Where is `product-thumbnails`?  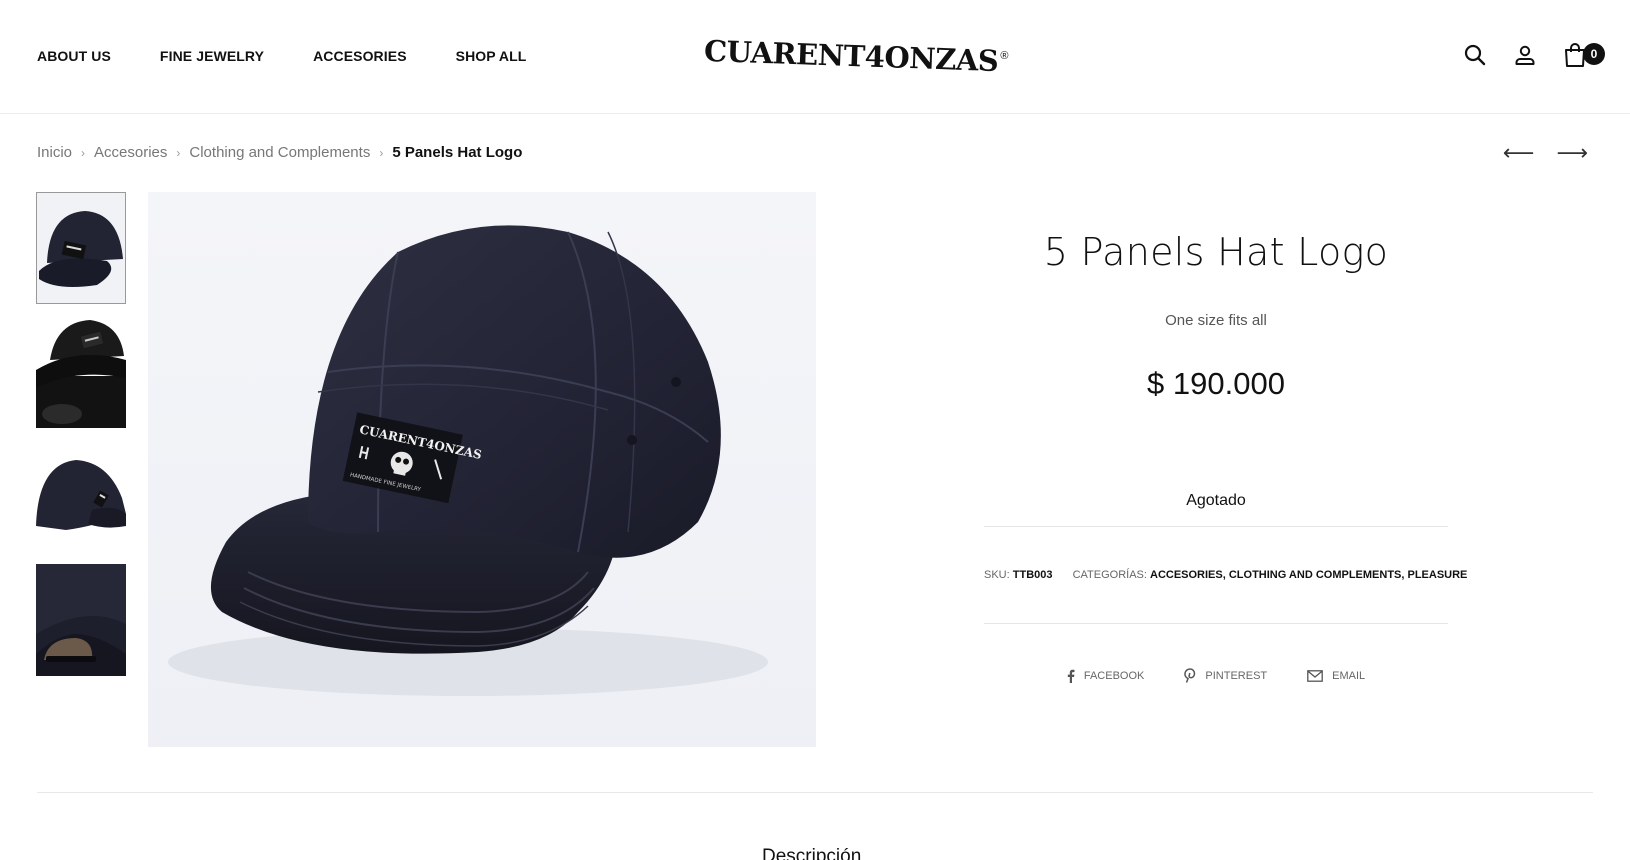
product-thumbnails is located at coordinates (82, 440).